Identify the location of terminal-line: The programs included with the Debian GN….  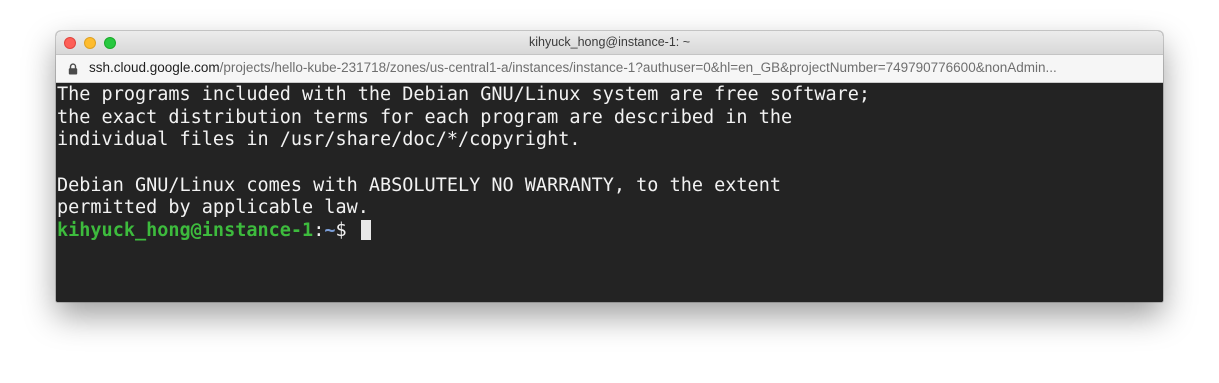
(464, 94).